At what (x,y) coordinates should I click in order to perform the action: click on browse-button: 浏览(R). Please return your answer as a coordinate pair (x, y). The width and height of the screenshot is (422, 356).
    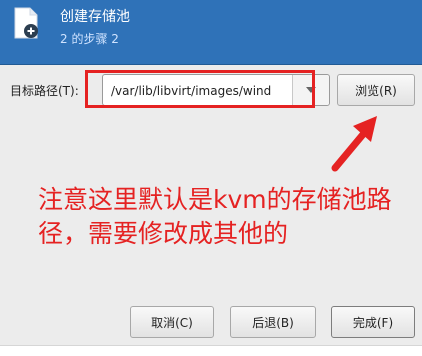
    Looking at the image, I should click on (376, 90).